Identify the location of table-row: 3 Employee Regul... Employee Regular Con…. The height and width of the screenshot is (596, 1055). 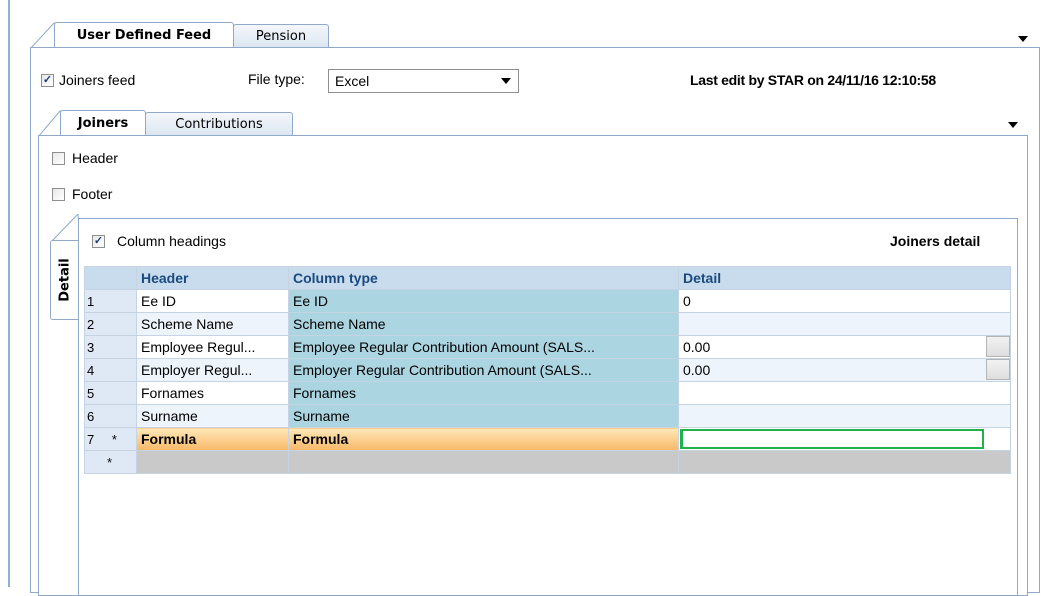
(547, 347).